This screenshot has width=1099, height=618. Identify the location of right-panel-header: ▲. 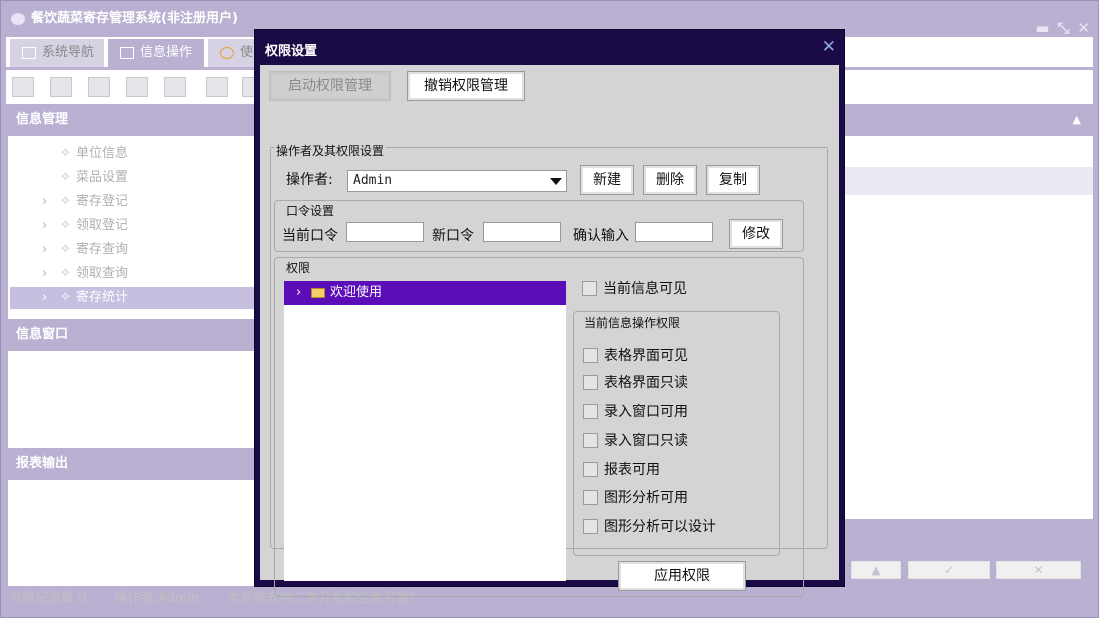
(968, 120).